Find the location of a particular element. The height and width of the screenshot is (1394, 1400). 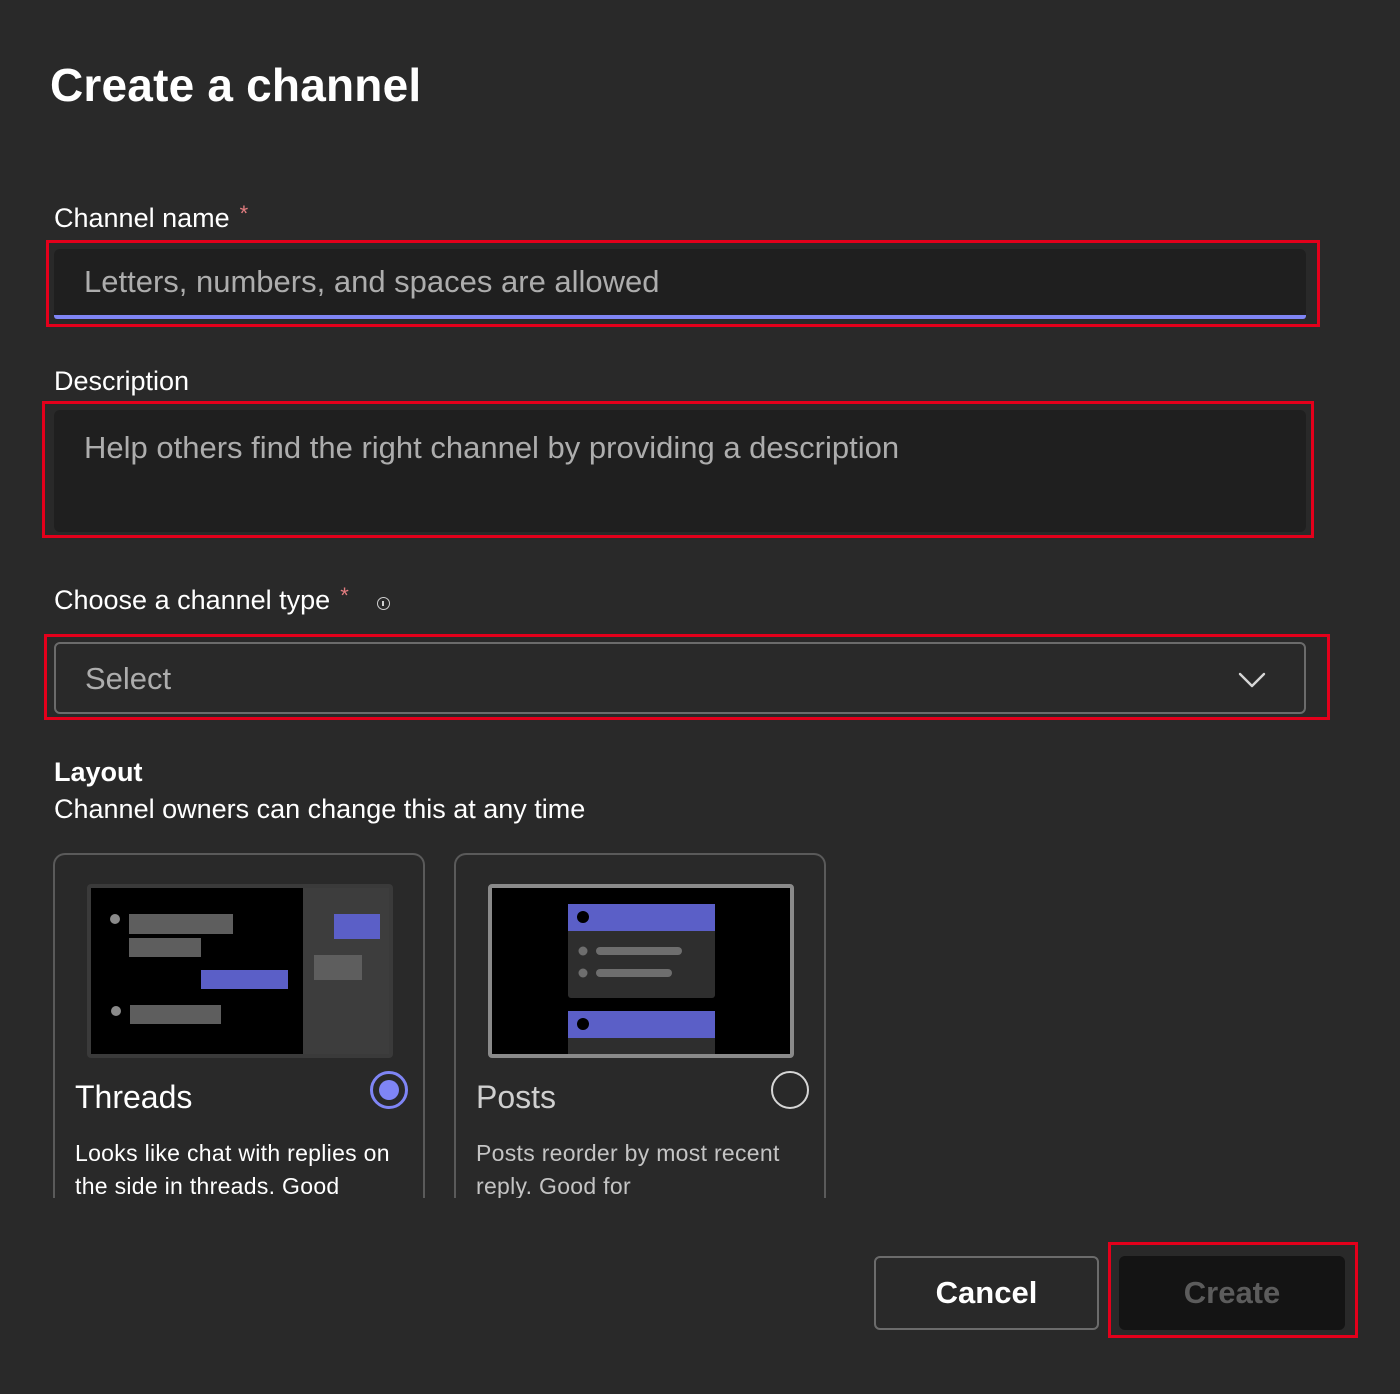

channel-name-label-text: Channel name is located at coordinates (142, 218).